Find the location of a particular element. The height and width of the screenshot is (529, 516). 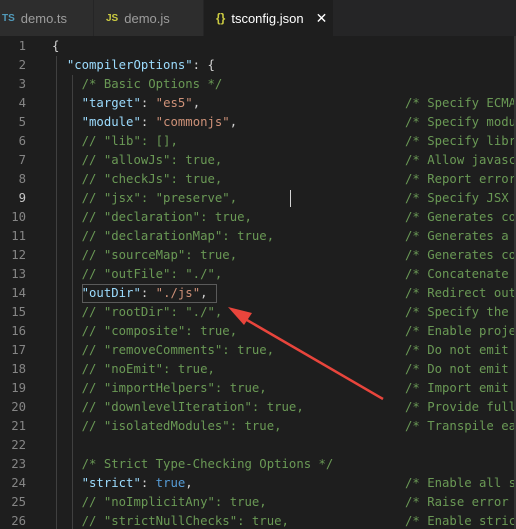

annotation-arrow is located at coordinates (306, 354).